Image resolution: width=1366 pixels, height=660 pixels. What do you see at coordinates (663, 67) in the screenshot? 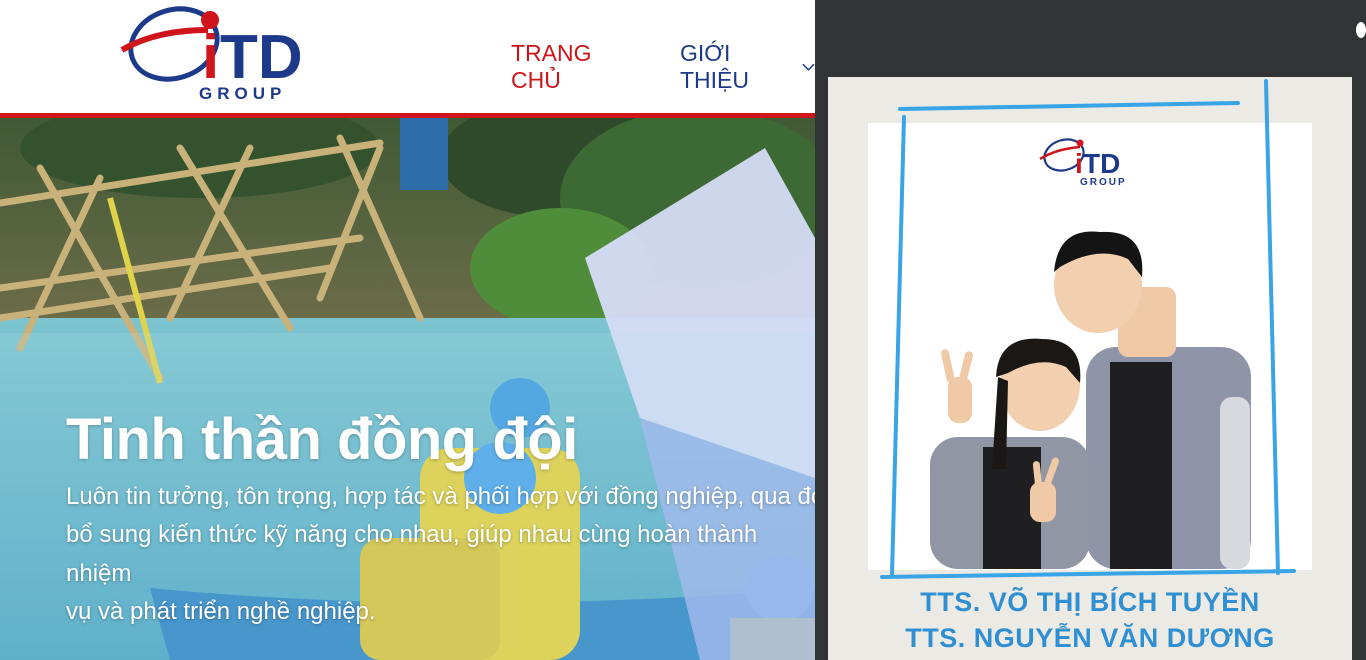
I see `main-nav: TRANG CHỦ GIỚI THIỆU` at bounding box center [663, 67].